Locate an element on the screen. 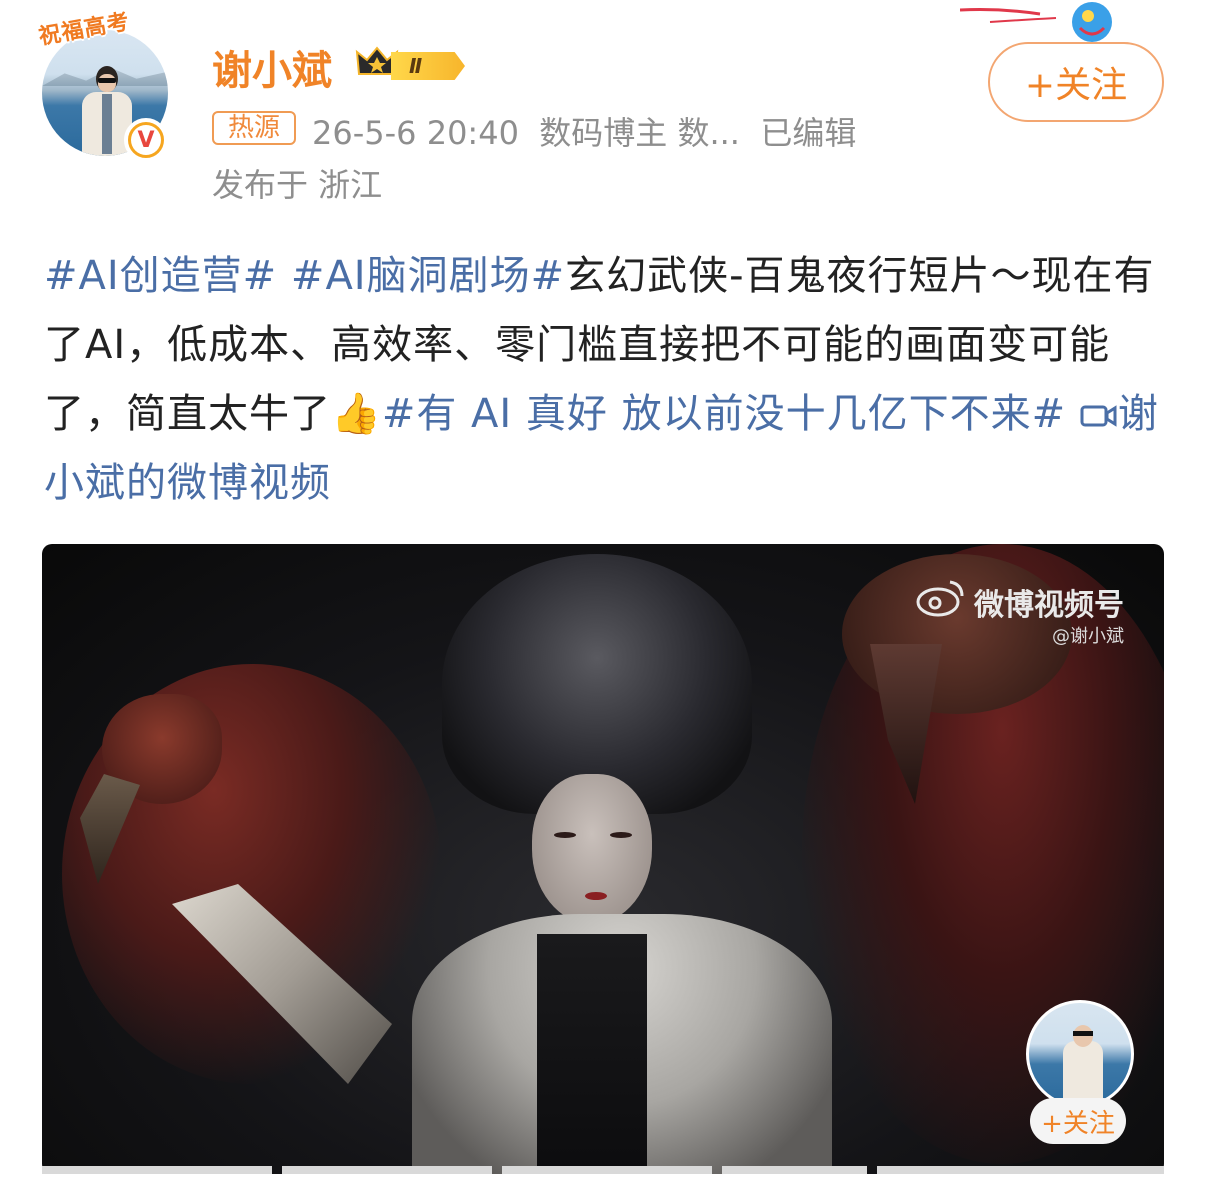 The height and width of the screenshot is (1198, 1206). hashtag-ai-good: #有 AI 真好 放以前没十几亿下不来# is located at coordinates (724, 414).